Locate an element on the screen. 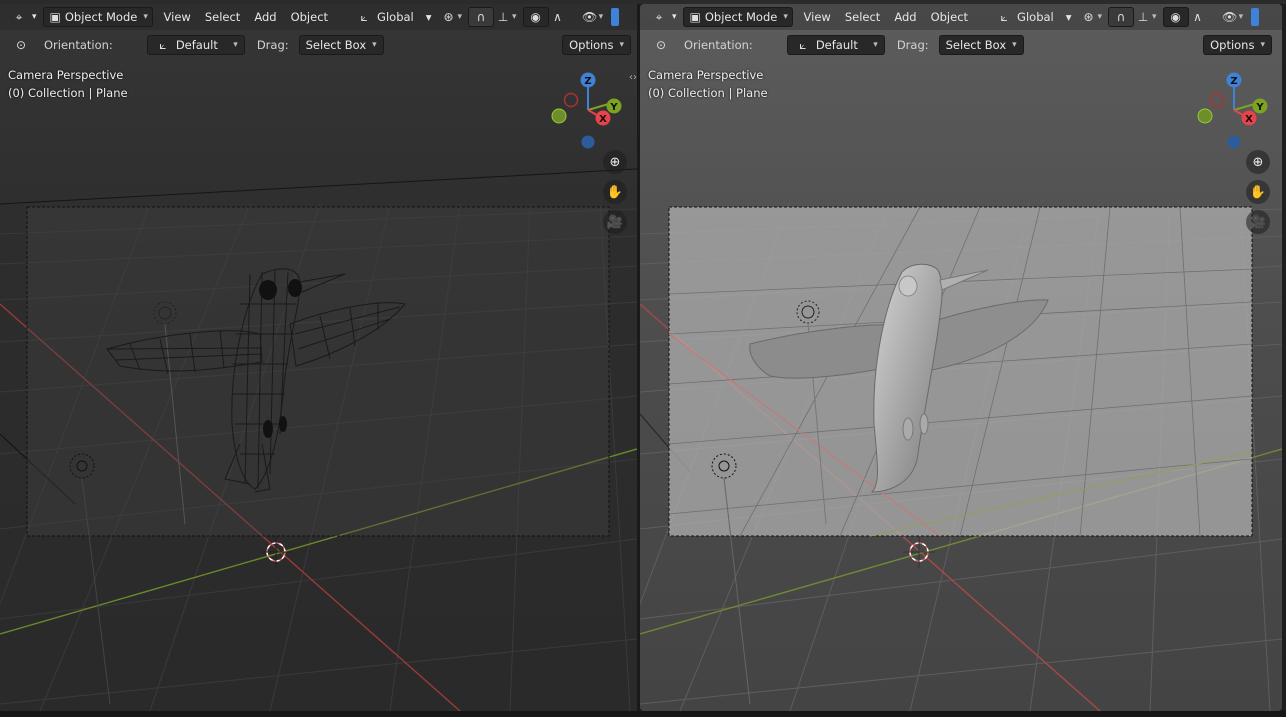 Image resolution: width=1286 pixels, height=717 pixels. drag-label: Drag: is located at coordinates (912, 45).